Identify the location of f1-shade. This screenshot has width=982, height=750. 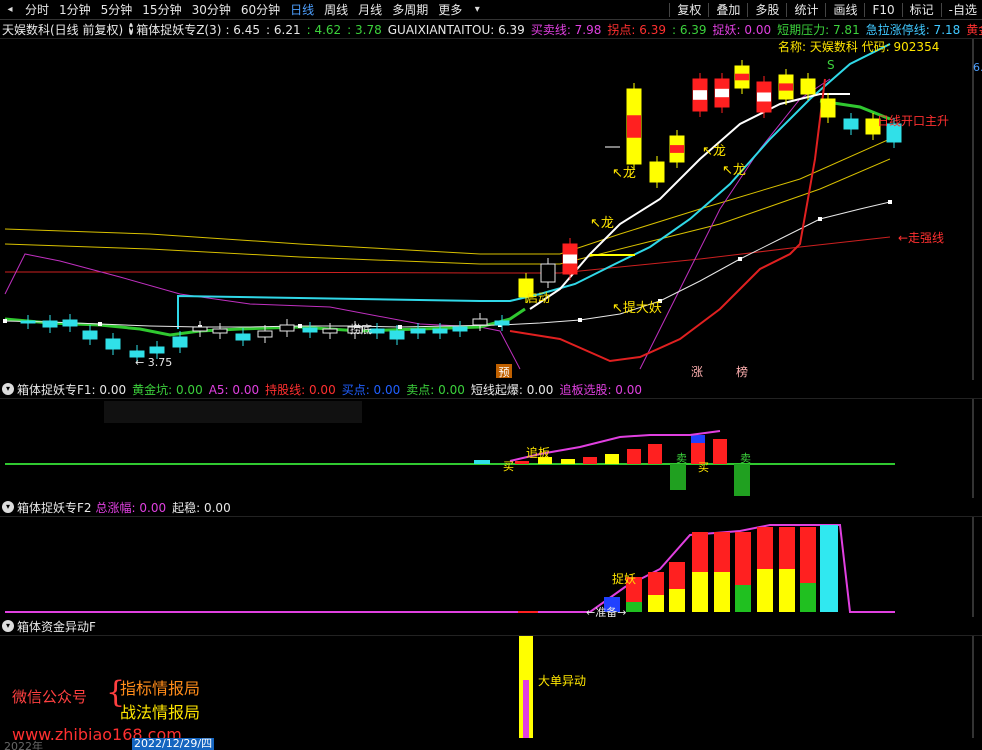
(233, 412).